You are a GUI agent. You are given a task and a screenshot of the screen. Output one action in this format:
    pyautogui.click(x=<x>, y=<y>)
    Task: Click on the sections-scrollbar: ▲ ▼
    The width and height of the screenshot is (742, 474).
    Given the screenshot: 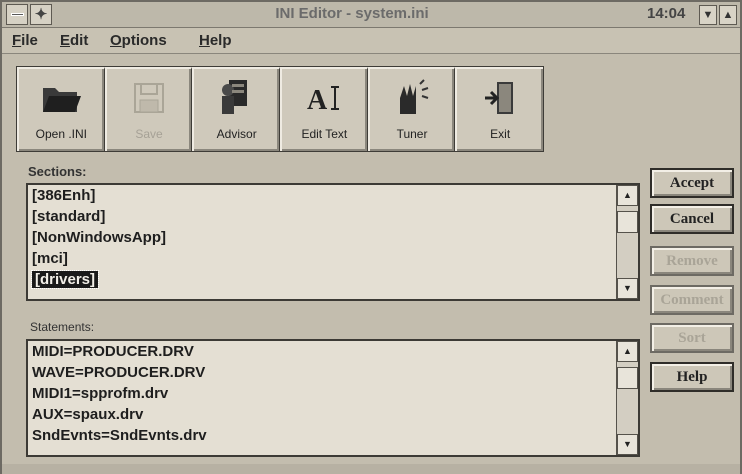 What is the action you would take?
    pyautogui.click(x=627, y=242)
    